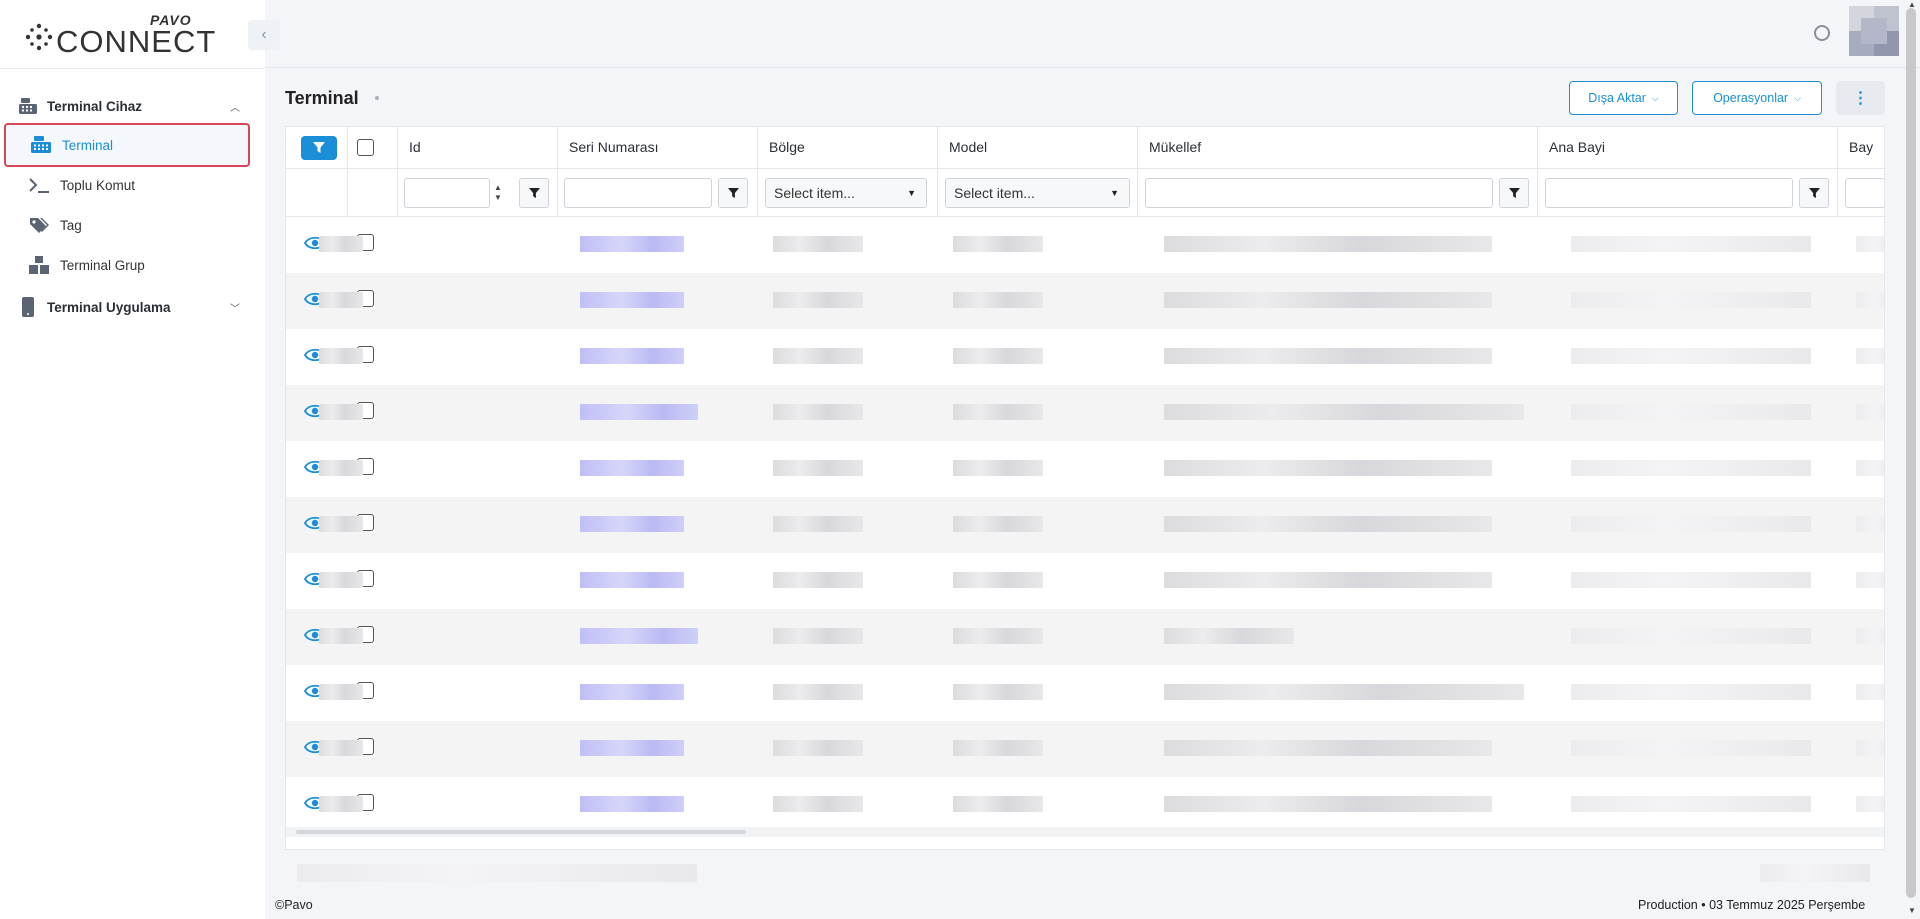  Describe the element at coordinates (968, 147) in the screenshot. I see `column-header-model: Model` at that location.